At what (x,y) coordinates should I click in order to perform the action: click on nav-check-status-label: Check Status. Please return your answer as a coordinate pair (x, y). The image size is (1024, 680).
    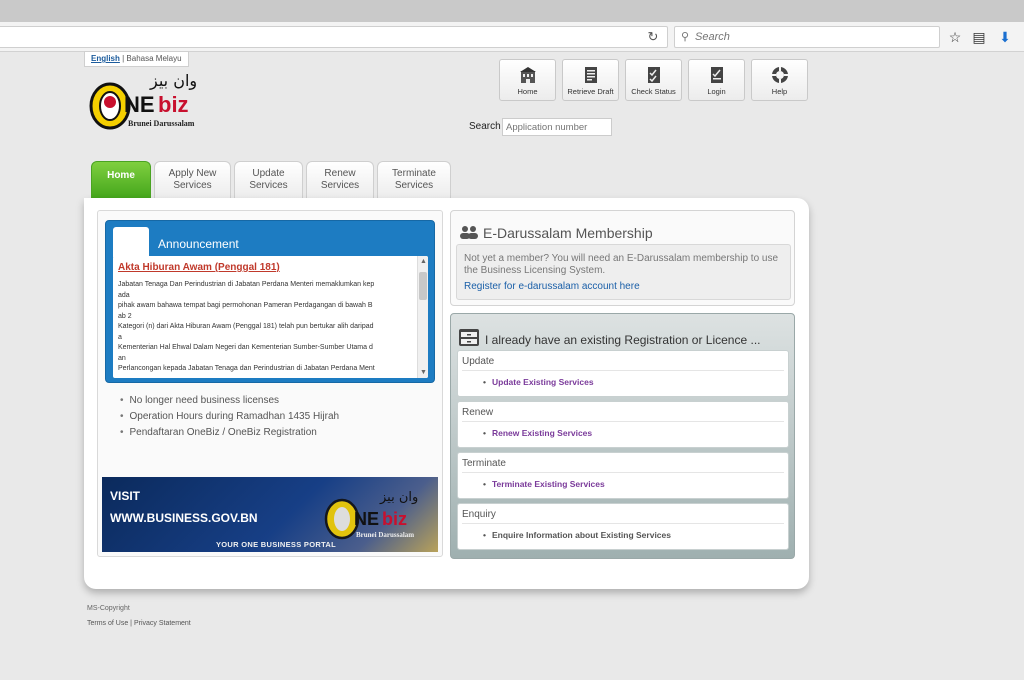
    Looking at the image, I should click on (653, 91).